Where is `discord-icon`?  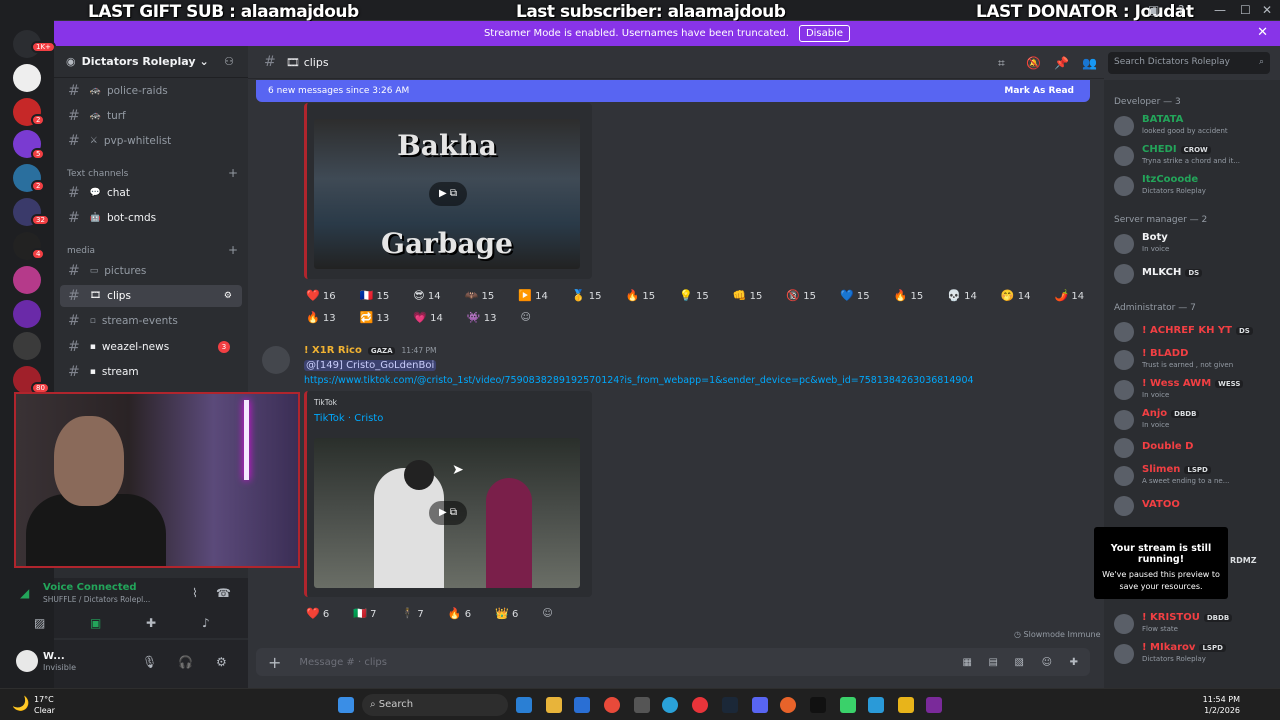 discord-icon is located at coordinates (760, 705).